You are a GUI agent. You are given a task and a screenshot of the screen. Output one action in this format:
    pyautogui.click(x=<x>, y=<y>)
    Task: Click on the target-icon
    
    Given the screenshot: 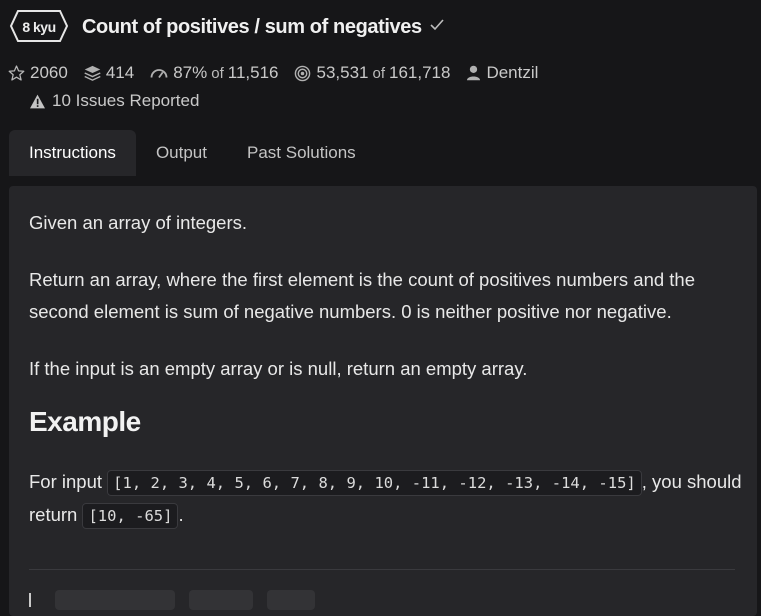 What is the action you would take?
    pyautogui.click(x=302, y=73)
    